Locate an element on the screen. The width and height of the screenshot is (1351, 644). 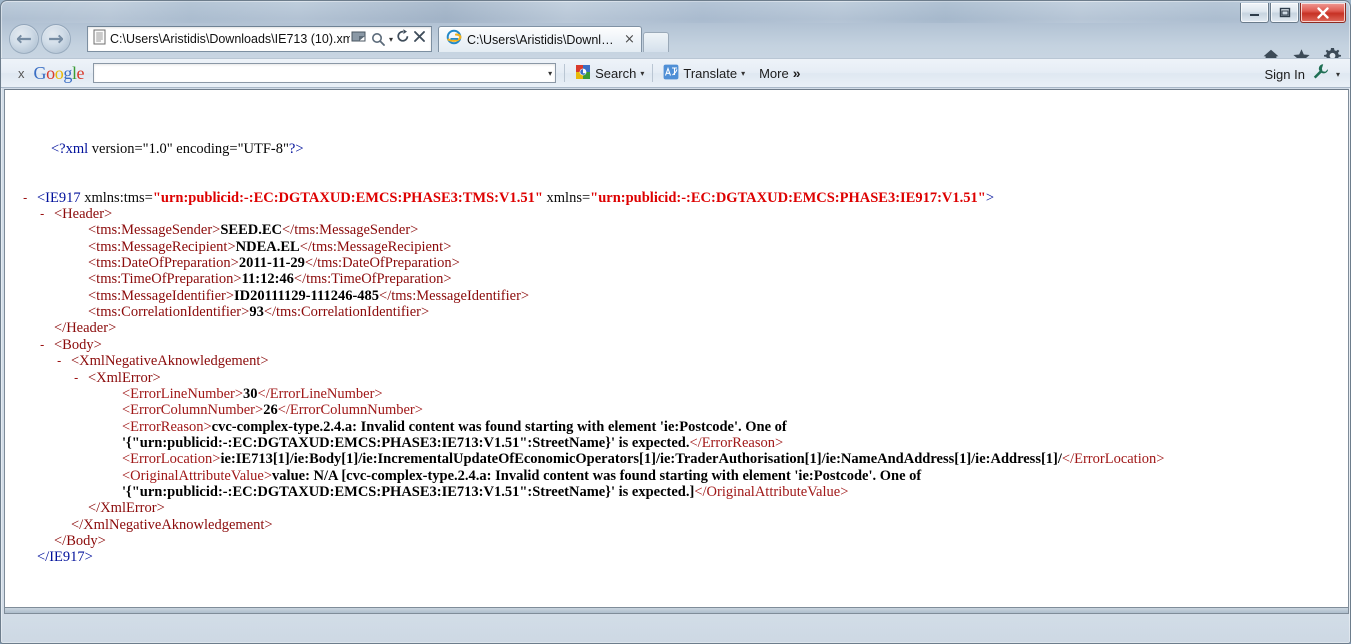
back-button: ← is located at coordinates (24, 39).